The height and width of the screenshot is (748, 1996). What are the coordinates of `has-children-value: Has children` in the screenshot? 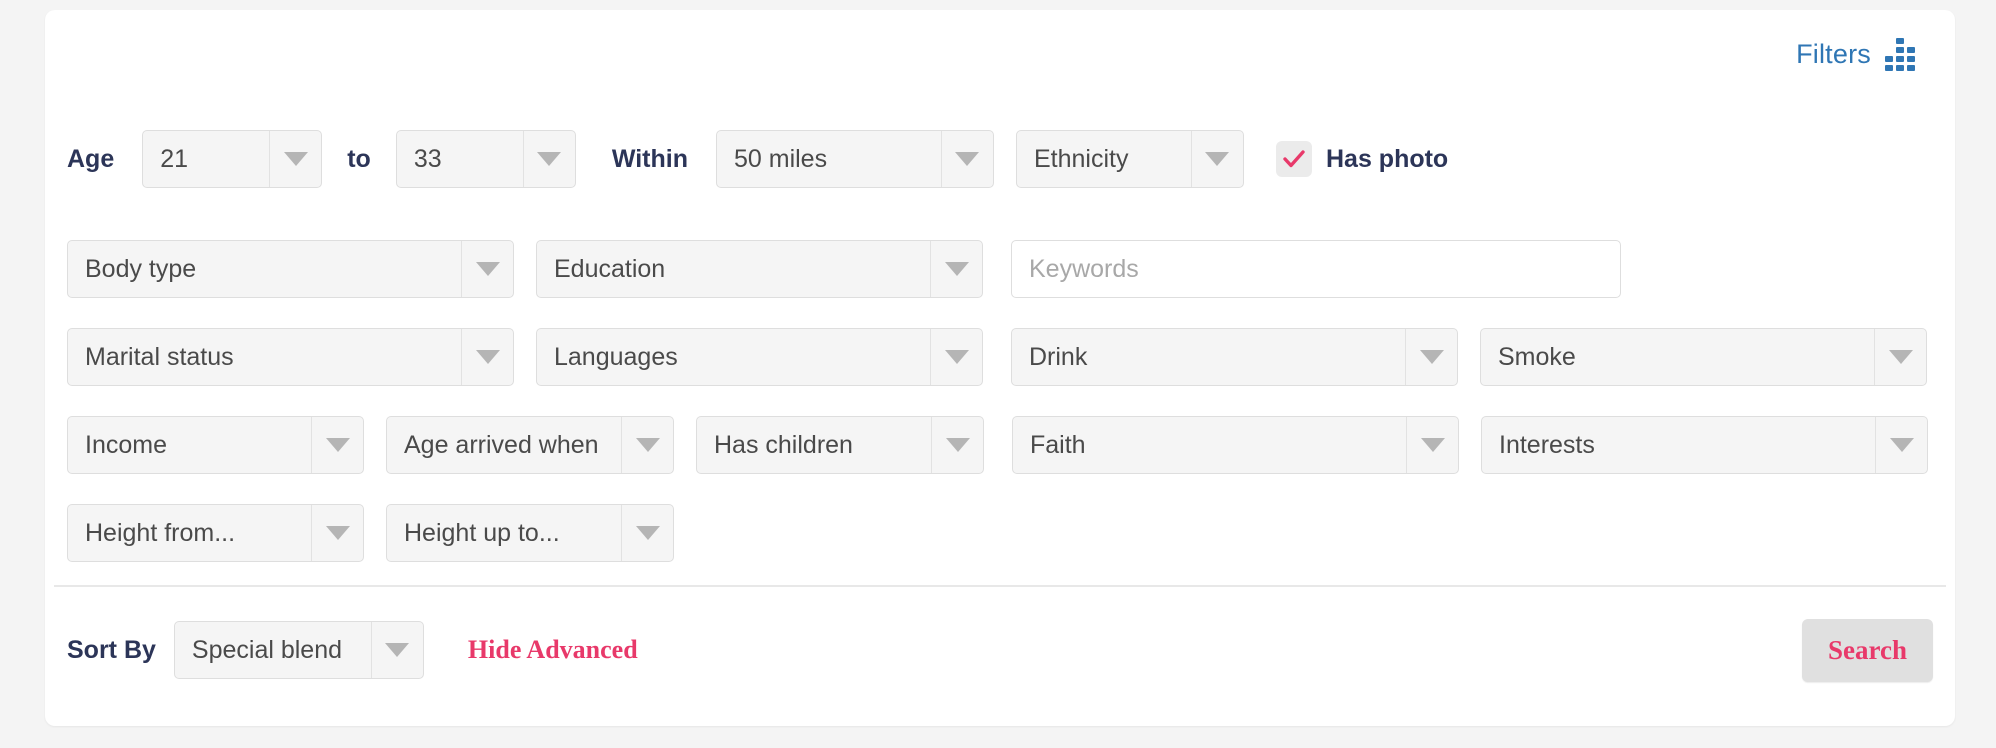 It's located at (783, 444).